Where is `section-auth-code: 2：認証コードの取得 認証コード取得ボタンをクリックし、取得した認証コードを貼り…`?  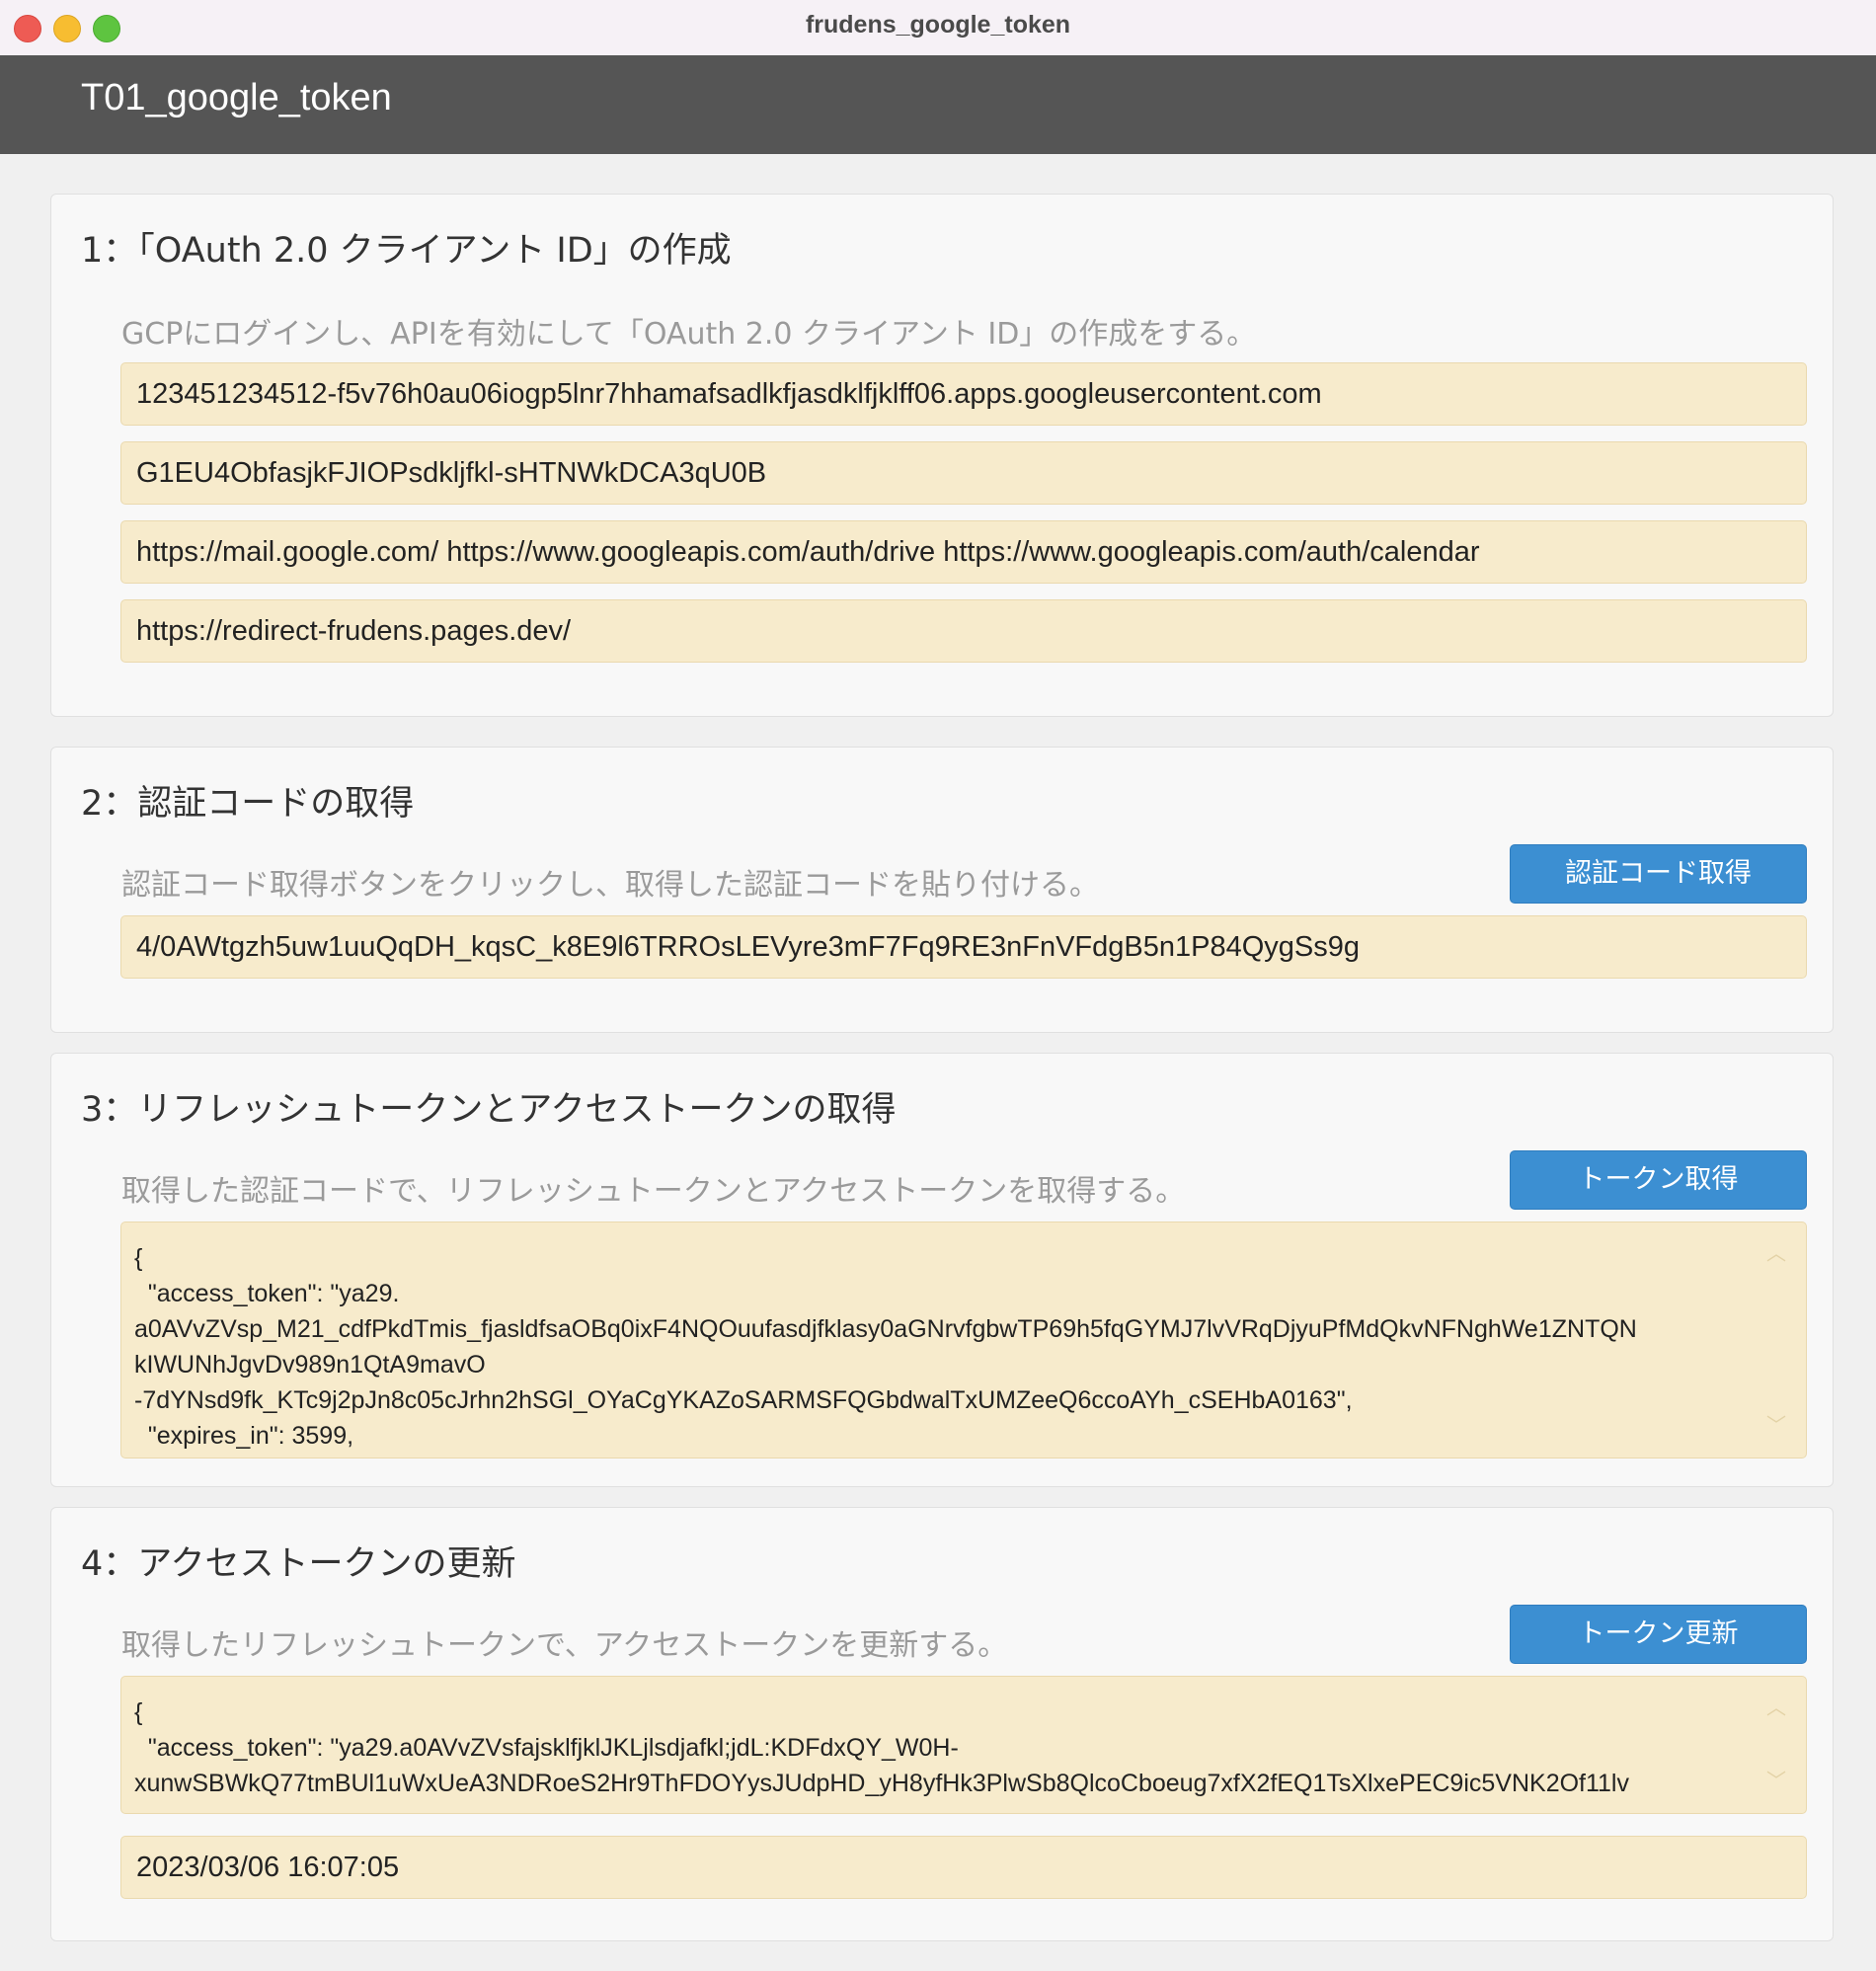
section-auth-code: 2：認証コードの取得 認証コード取得ボタンをクリックし、取得した認証コードを貼り… is located at coordinates (942, 890).